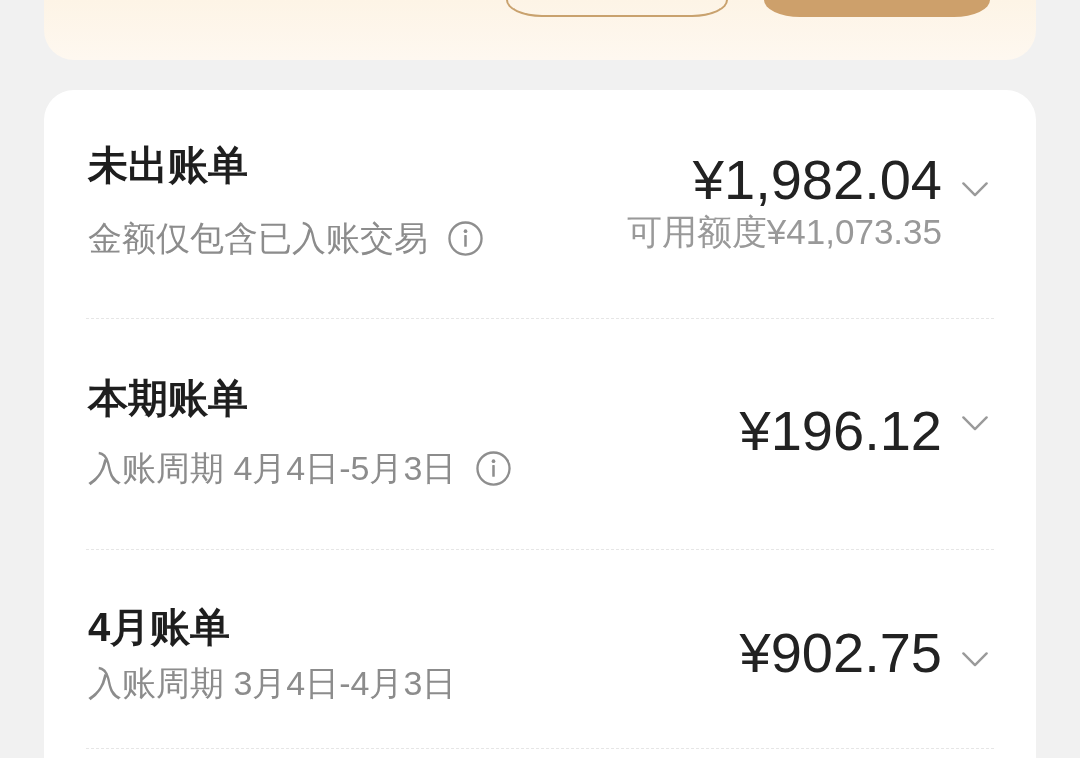 This screenshot has width=1080, height=758. What do you see at coordinates (168, 165) in the screenshot?
I see `bill-title: 未出账单` at bounding box center [168, 165].